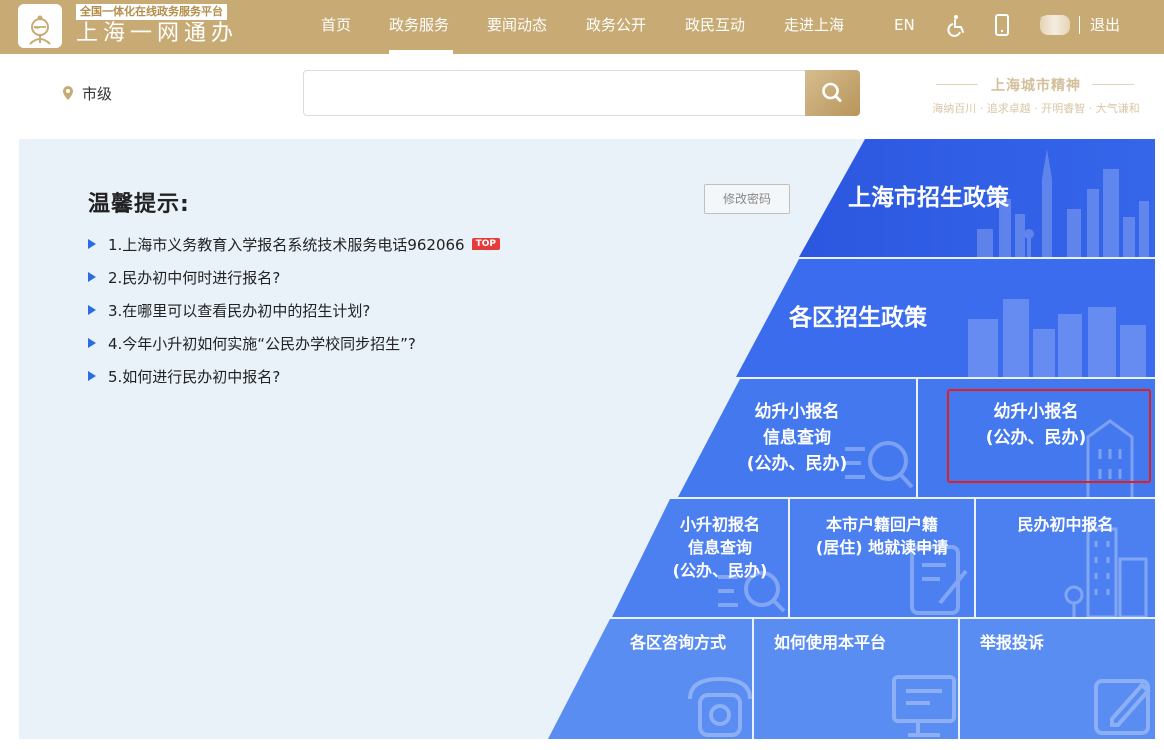  I want to click on nav-news: 要闻动态, so click(517, 25).